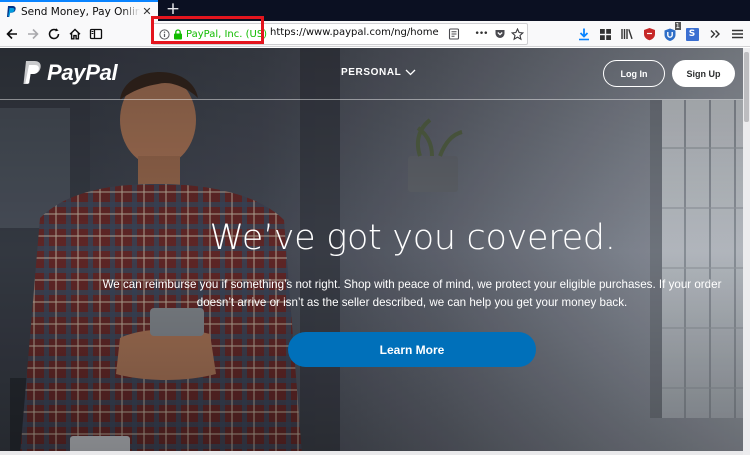  What do you see at coordinates (227, 34) in the screenshot?
I see `identity-owner-label: PayPal, Inc. (US)` at bounding box center [227, 34].